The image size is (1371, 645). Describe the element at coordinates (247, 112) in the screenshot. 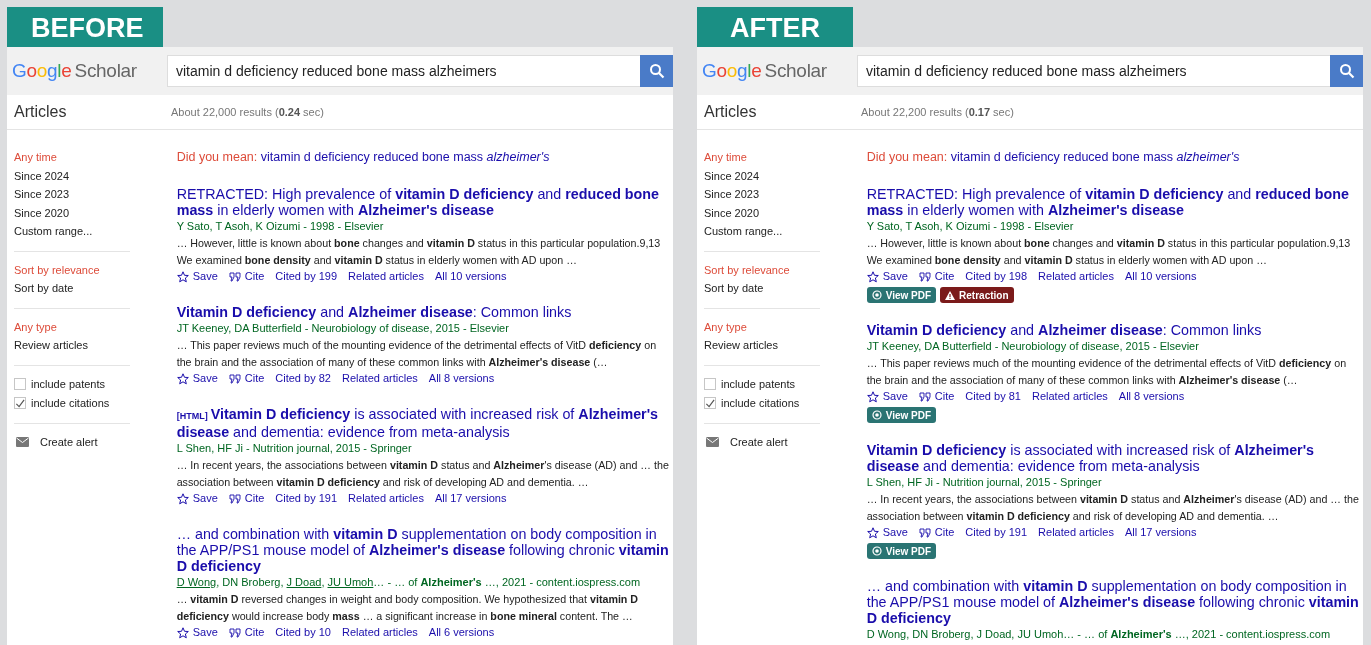

I see `results-count: About 22,000 results (0.24 sec)` at that location.